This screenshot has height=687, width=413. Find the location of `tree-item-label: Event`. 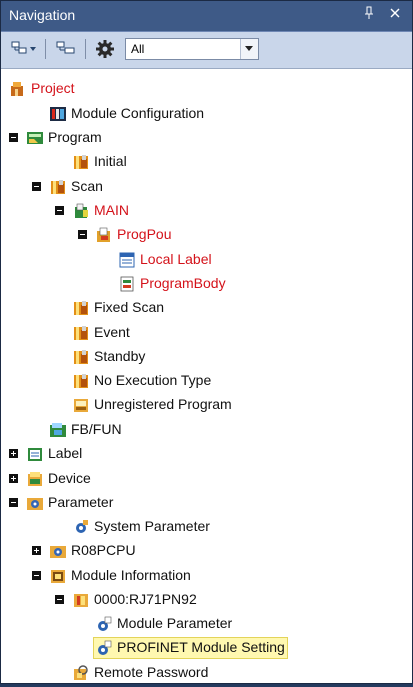

tree-item-label: Event is located at coordinates (112, 332).